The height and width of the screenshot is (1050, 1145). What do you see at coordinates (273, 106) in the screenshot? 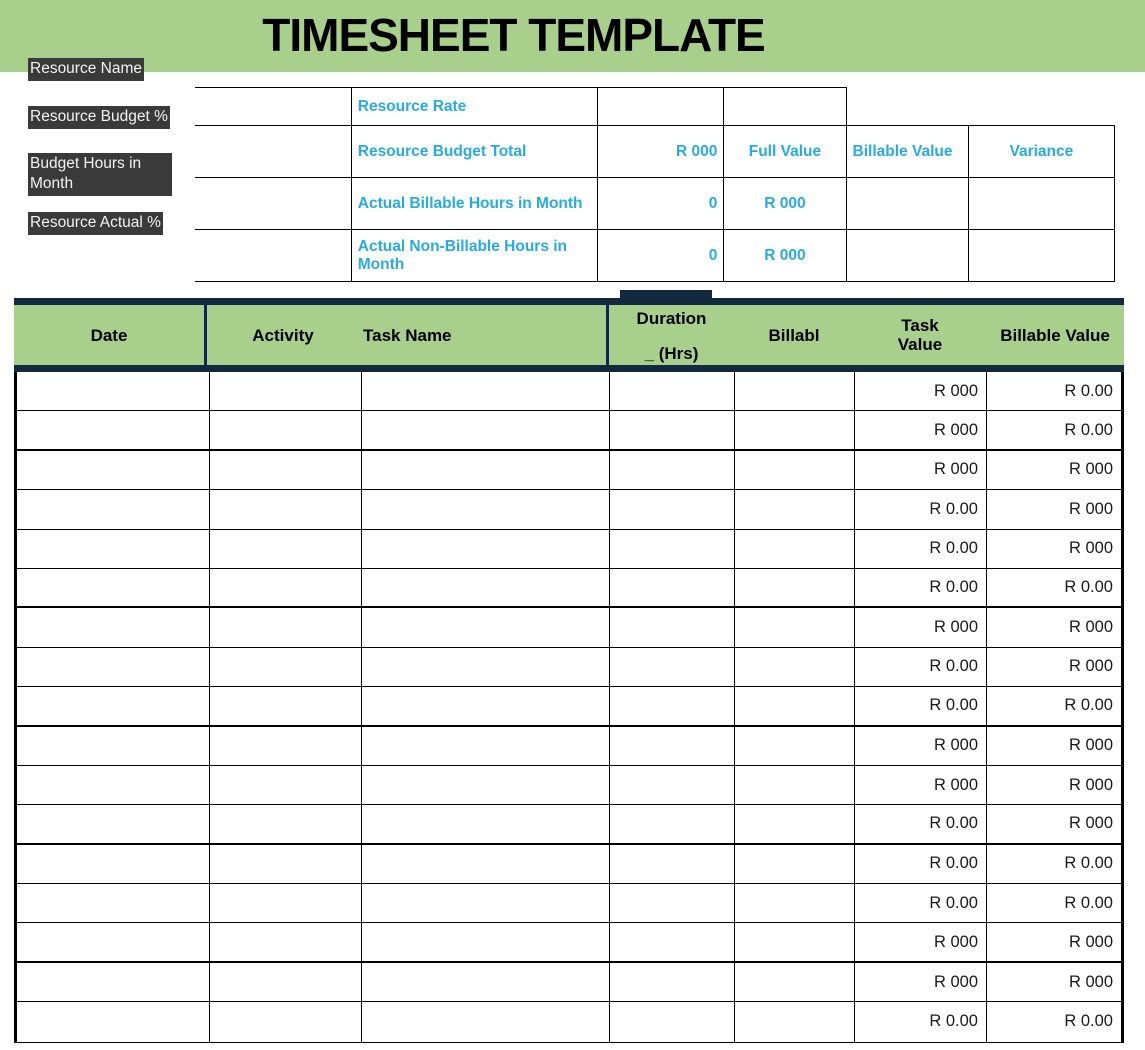
I see `resource-rate-input-cell` at bounding box center [273, 106].